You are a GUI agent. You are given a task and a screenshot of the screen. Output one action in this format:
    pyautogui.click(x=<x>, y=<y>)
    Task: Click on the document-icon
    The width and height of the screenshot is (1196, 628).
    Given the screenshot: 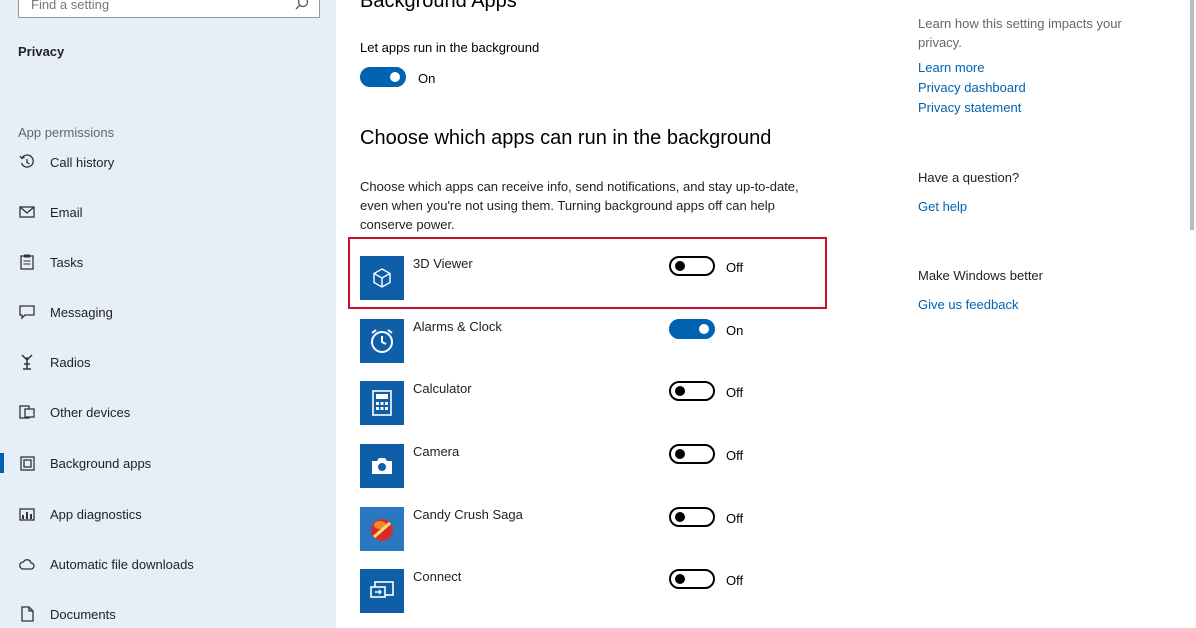 What is the action you would take?
    pyautogui.click(x=27, y=614)
    